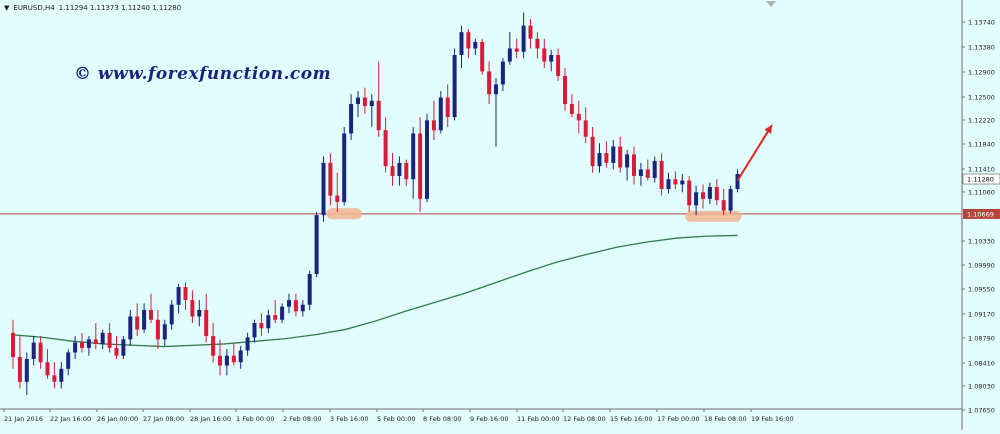 The width and height of the screenshot is (1000, 434). What do you see at coordinates (584, 419) in the screenshot?
I see `x-tick-label: 12 Feb 08:00` at bounding box center [584, 419].